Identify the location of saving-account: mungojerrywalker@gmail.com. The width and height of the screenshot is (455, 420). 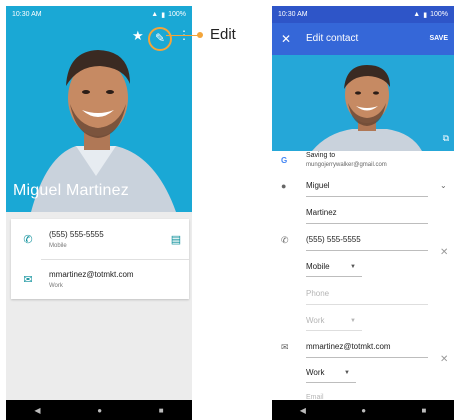
(346, 165).